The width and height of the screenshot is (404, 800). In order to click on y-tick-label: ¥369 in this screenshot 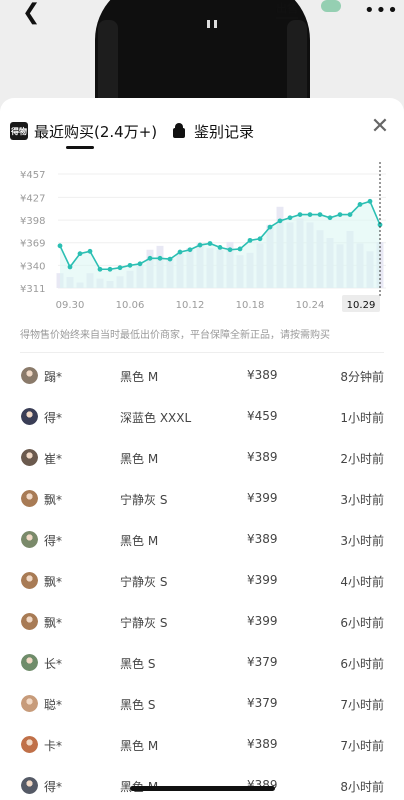, I will do `click(32, 244)`.